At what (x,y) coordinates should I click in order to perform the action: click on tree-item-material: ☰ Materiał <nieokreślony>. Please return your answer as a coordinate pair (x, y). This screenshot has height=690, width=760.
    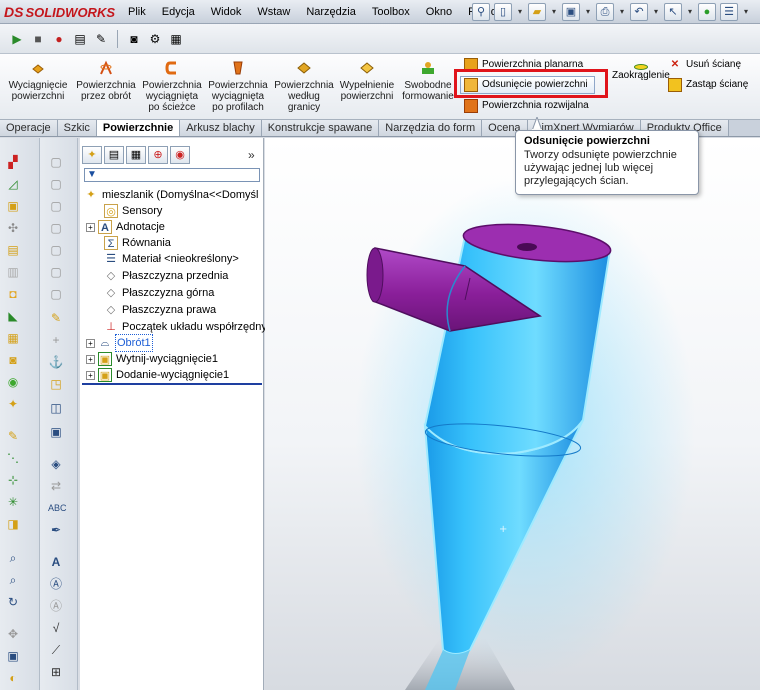
    Looking at the image, I should click on (165, 259).